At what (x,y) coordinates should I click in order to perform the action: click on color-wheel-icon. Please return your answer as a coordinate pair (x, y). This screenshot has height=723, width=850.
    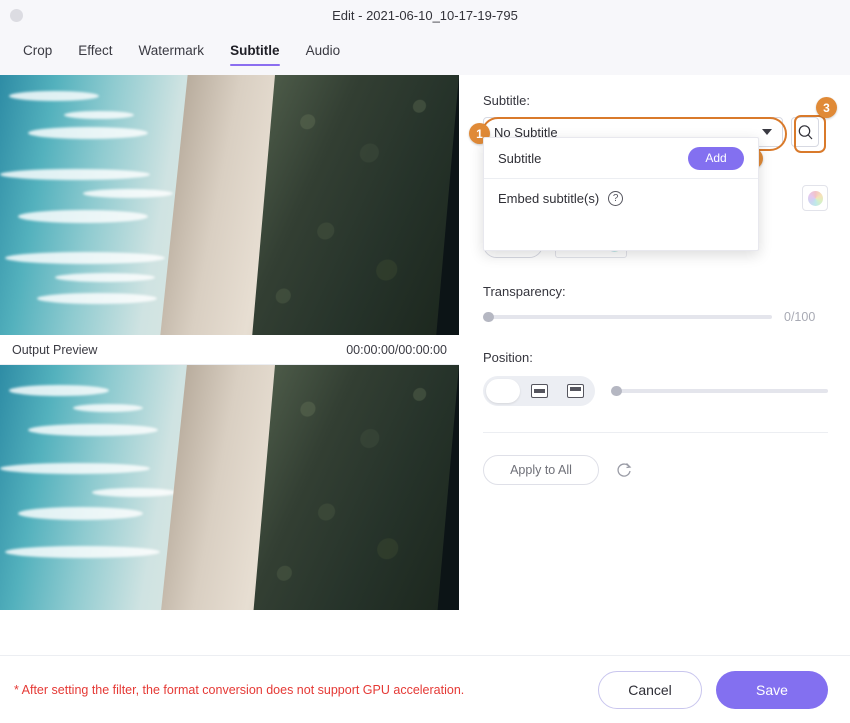
    Looking at the image, I should click on (815, 198).